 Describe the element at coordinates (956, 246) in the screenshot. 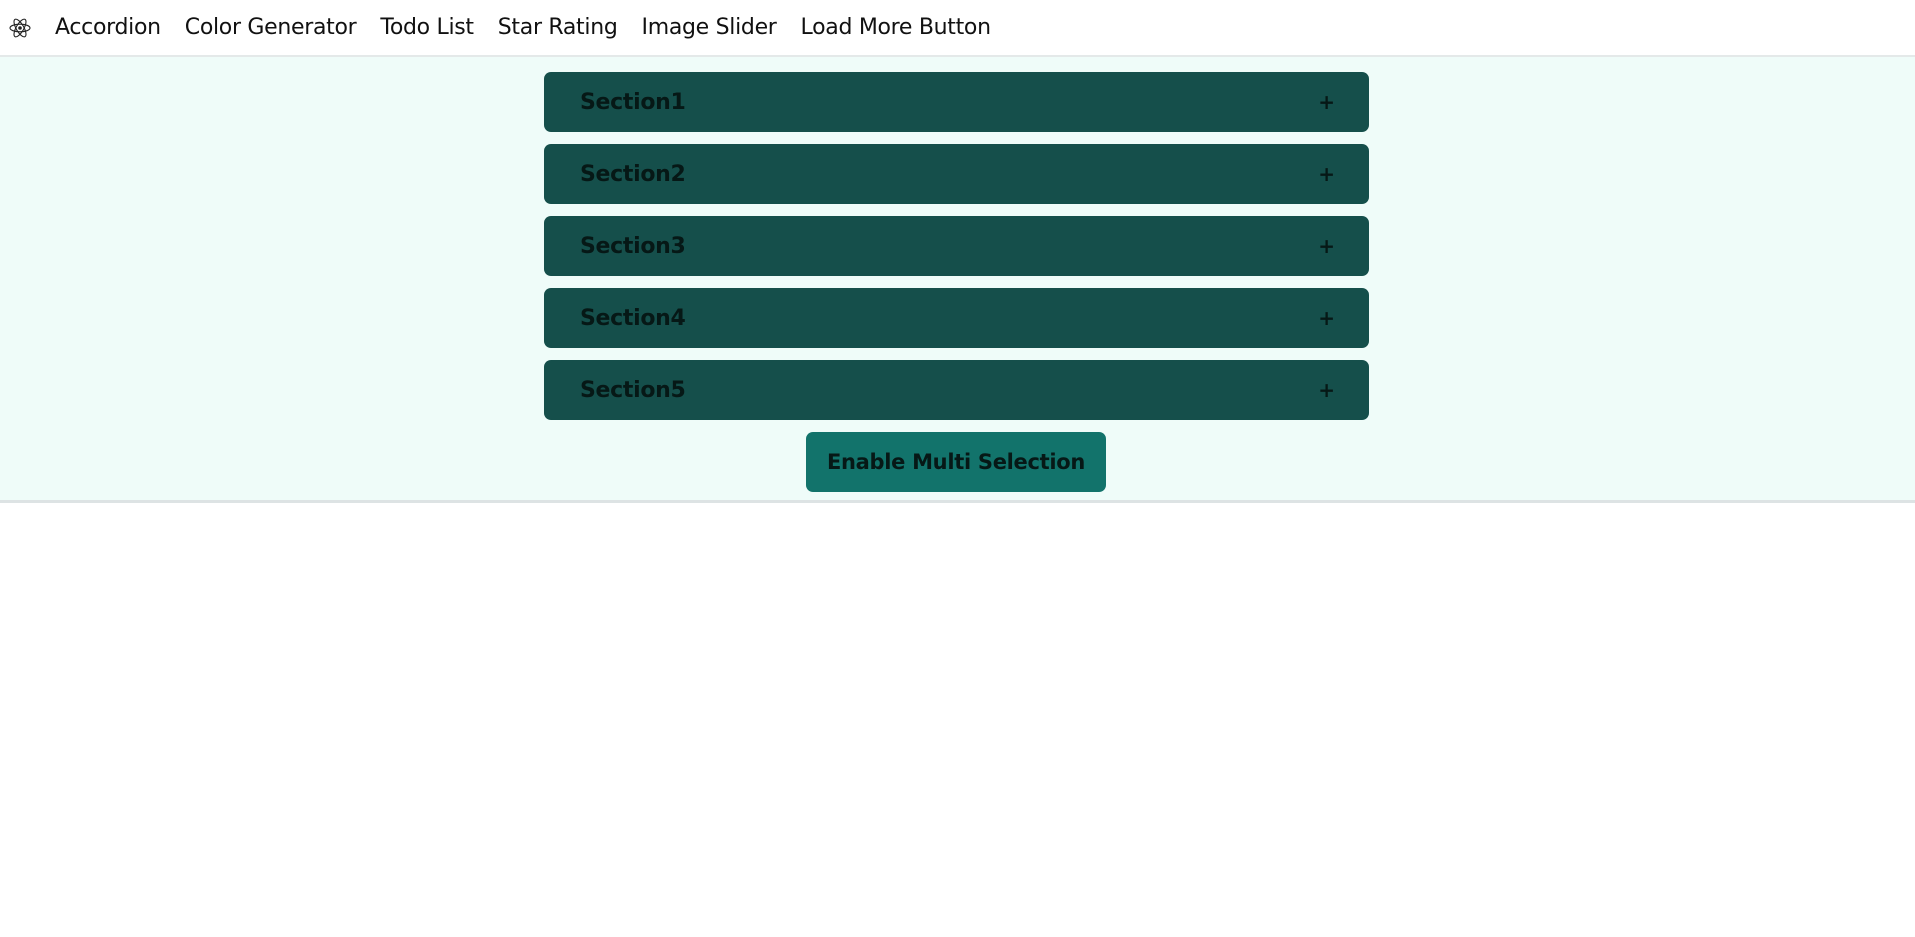

I see `accordion-section-3: Section3 +` at that location.